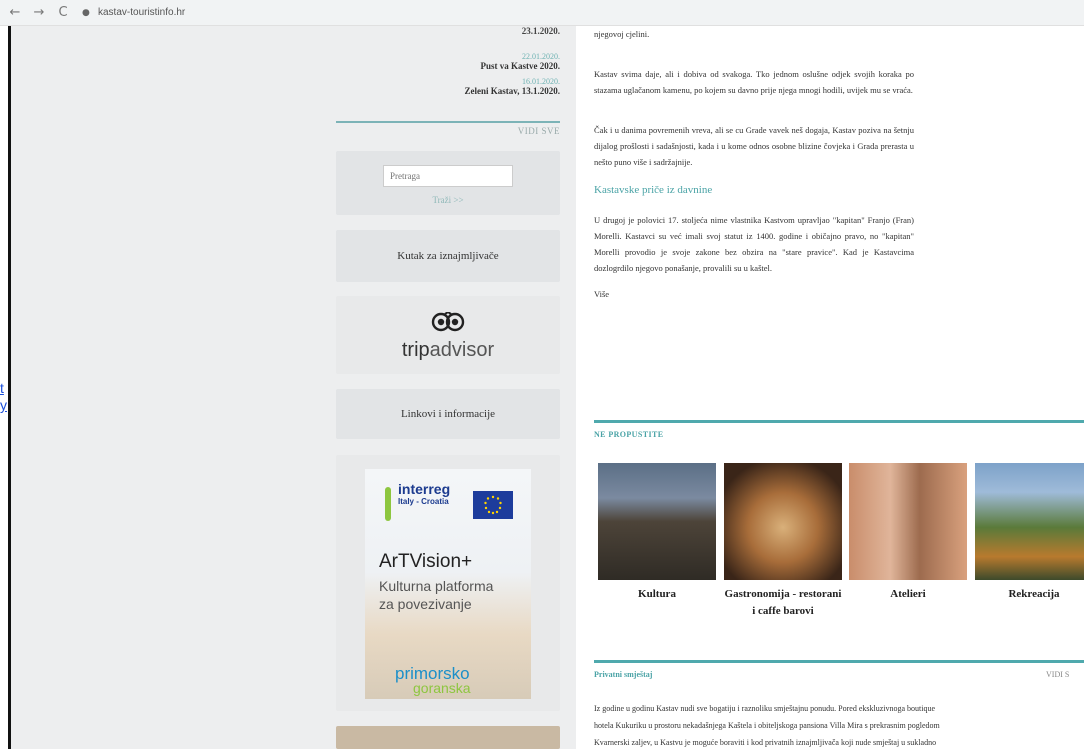  What do you see at coordinates (908, 594) in the screenshot?
I see `category-label: Atelieri` at bounding box center [908, 594].